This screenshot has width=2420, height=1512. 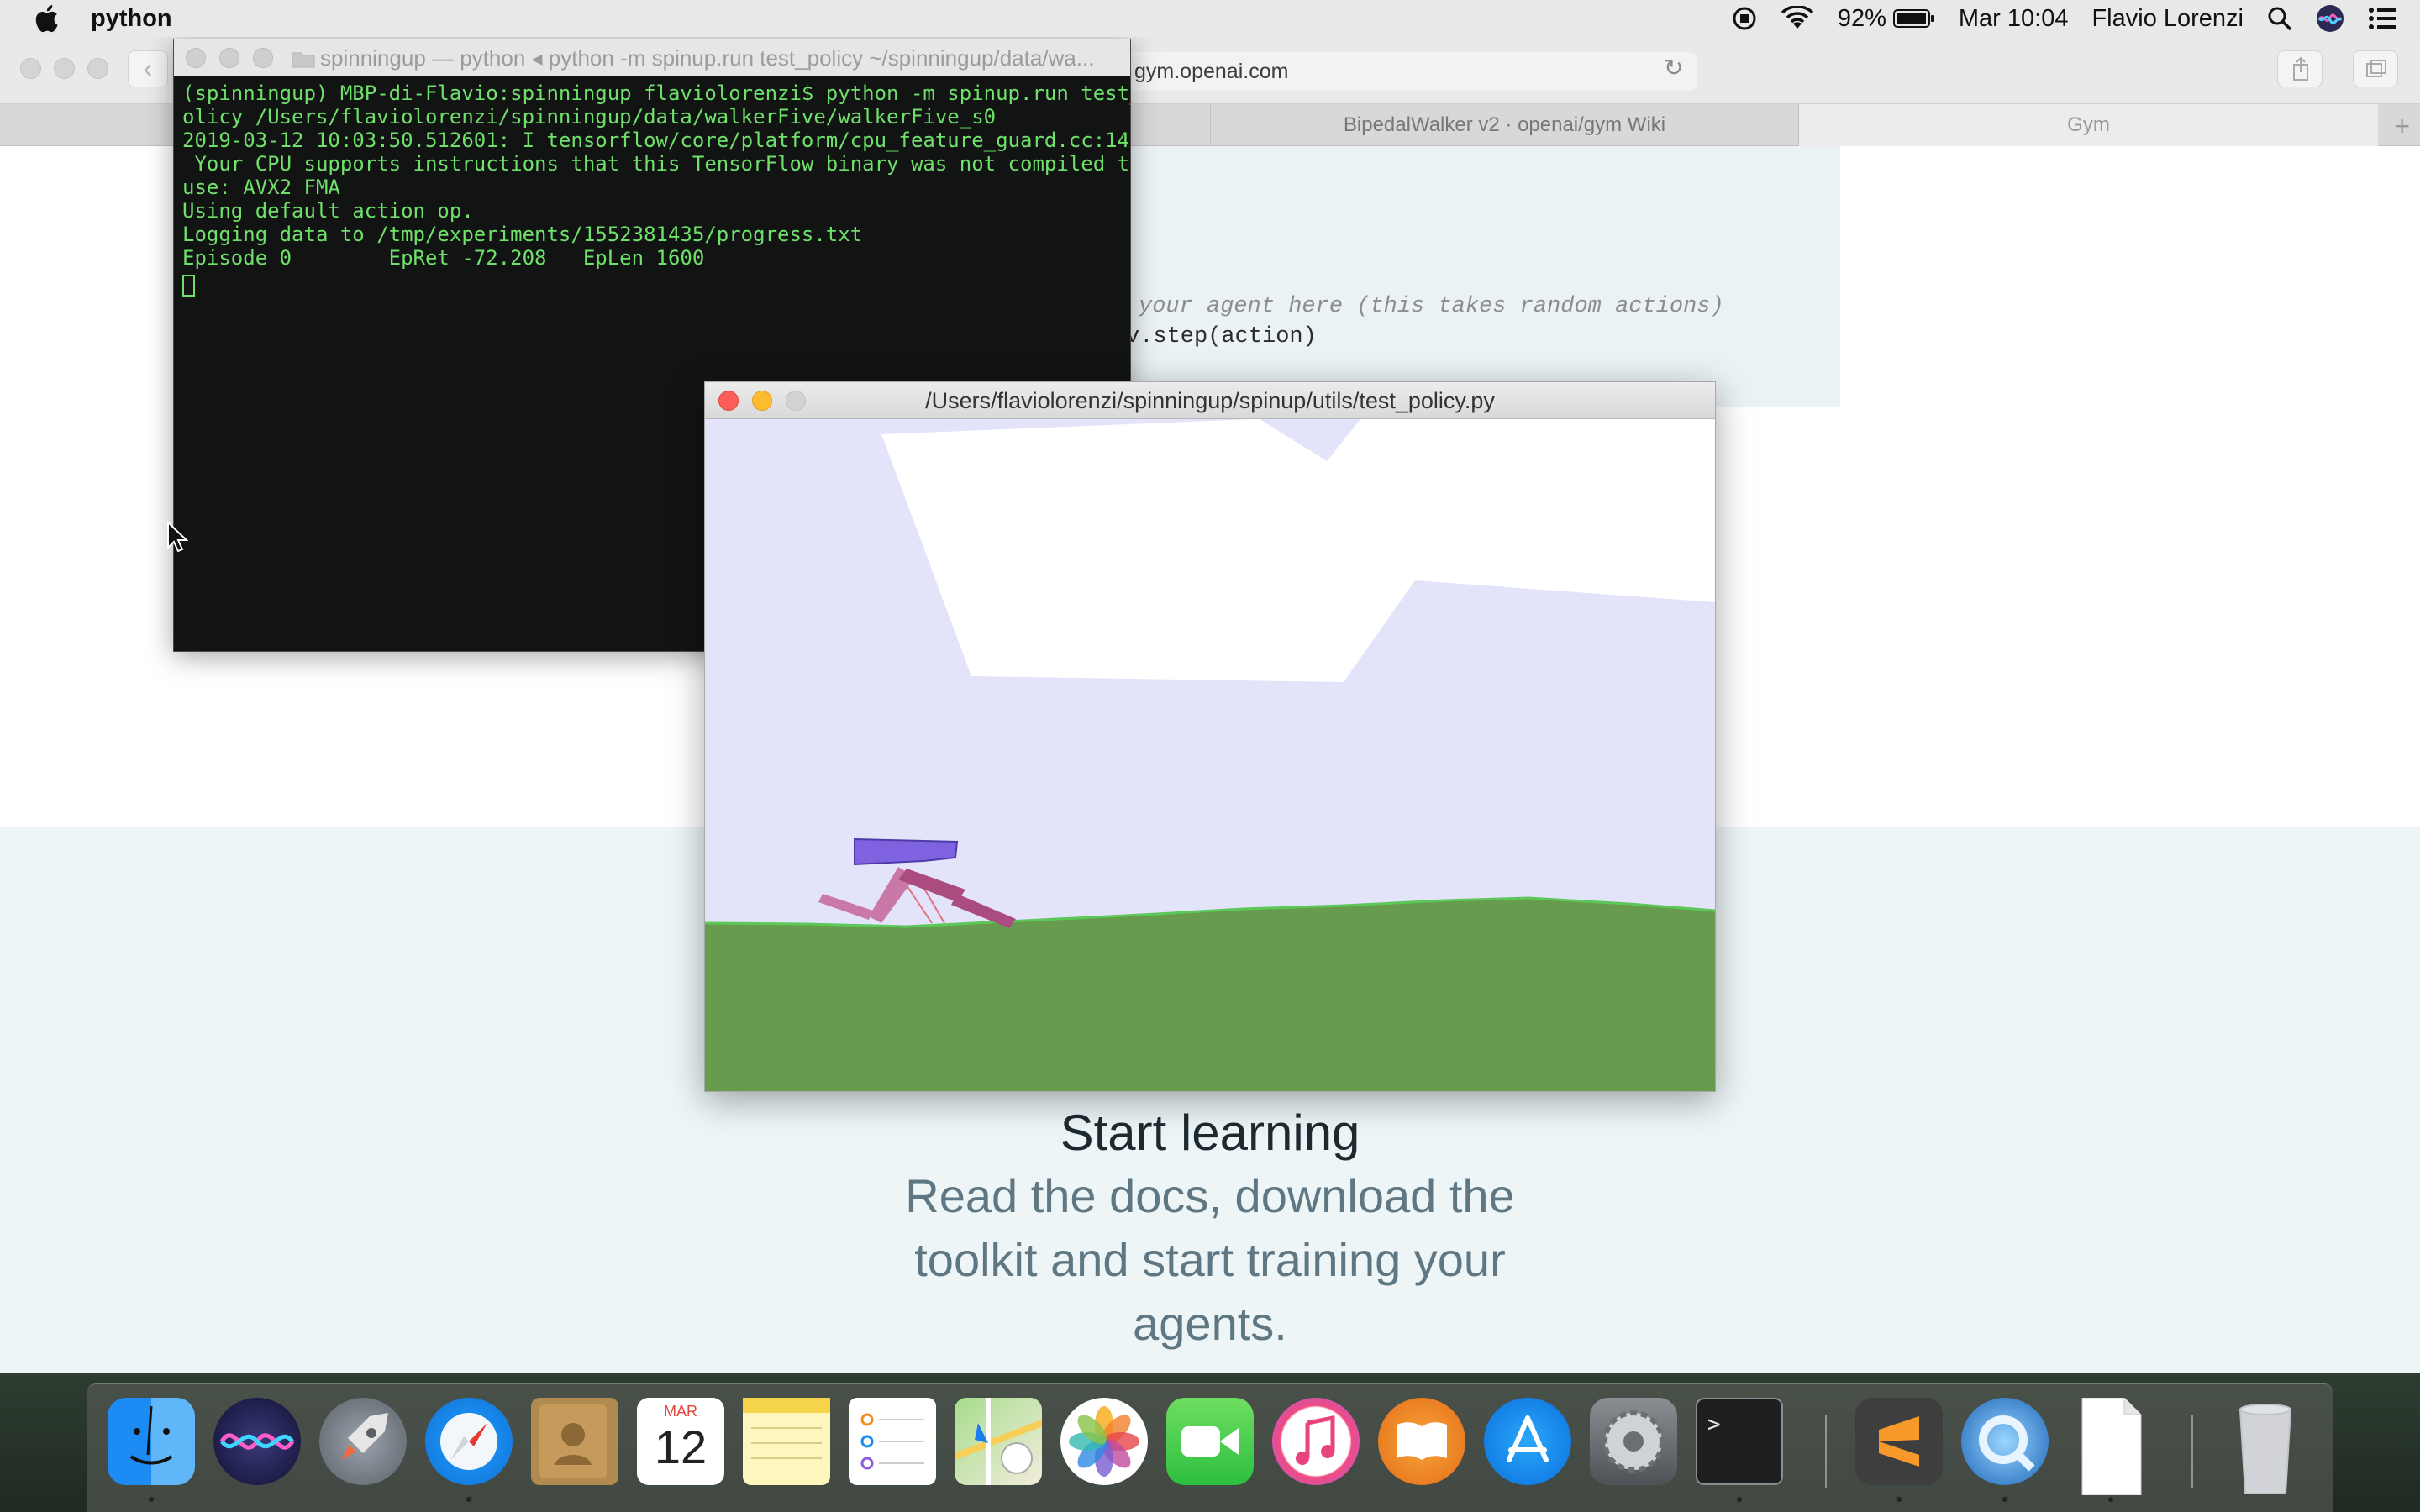 What do you see at coordinates (1862, 18) in the screenshot?
I see `battery-percent: 92%` at bounding box center [1862, 18].